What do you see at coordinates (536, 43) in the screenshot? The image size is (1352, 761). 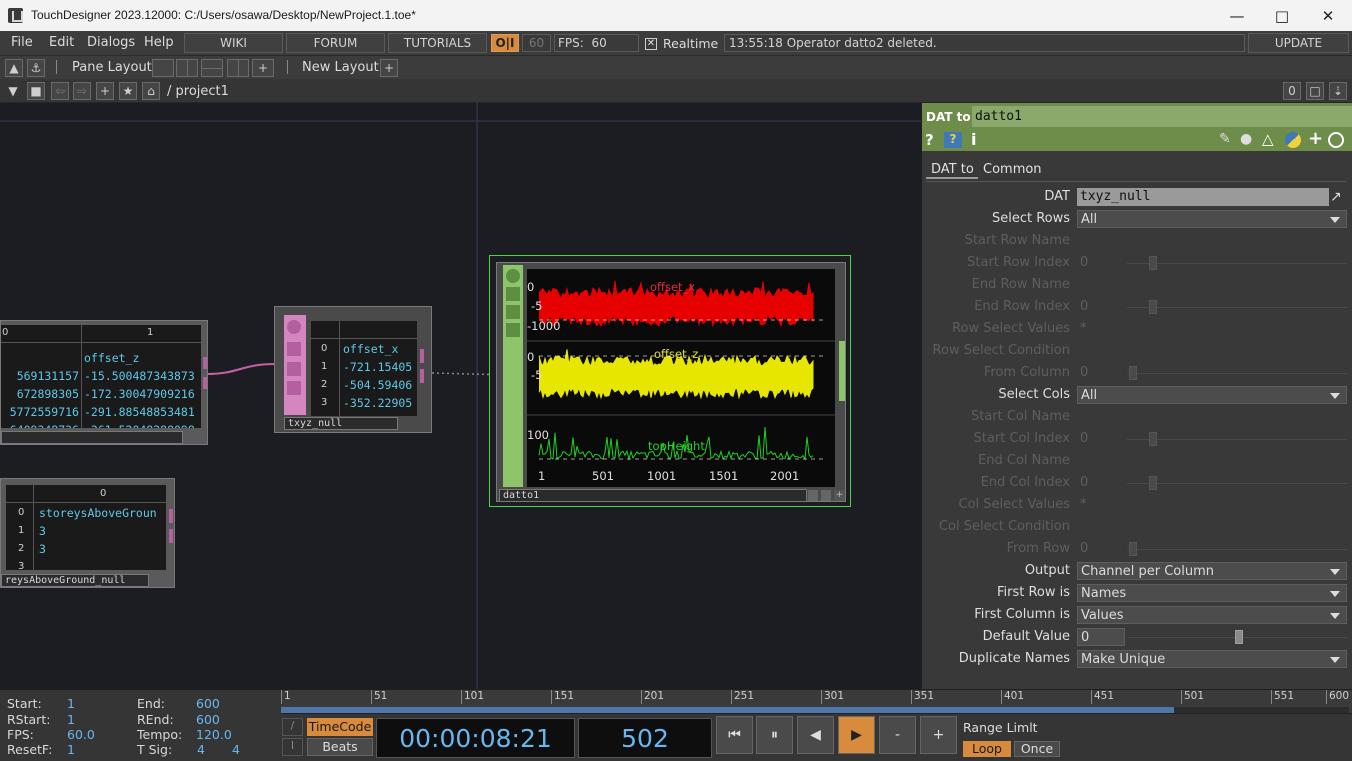 I see `fps-cap: 60` at bounding box center [536, 43].